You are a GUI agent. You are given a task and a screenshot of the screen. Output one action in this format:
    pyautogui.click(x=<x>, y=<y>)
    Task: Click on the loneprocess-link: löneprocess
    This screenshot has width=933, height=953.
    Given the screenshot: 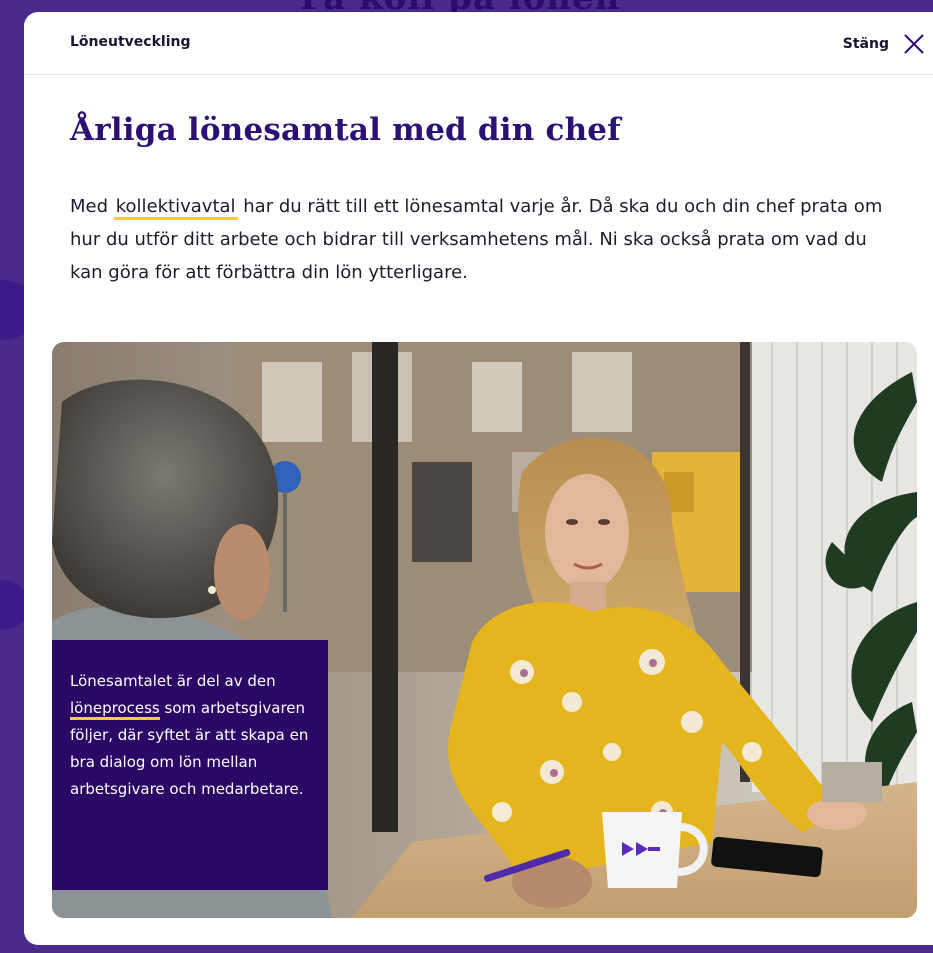 What is the action you would take?
    pyautogui.click(x=115, y=709)
    